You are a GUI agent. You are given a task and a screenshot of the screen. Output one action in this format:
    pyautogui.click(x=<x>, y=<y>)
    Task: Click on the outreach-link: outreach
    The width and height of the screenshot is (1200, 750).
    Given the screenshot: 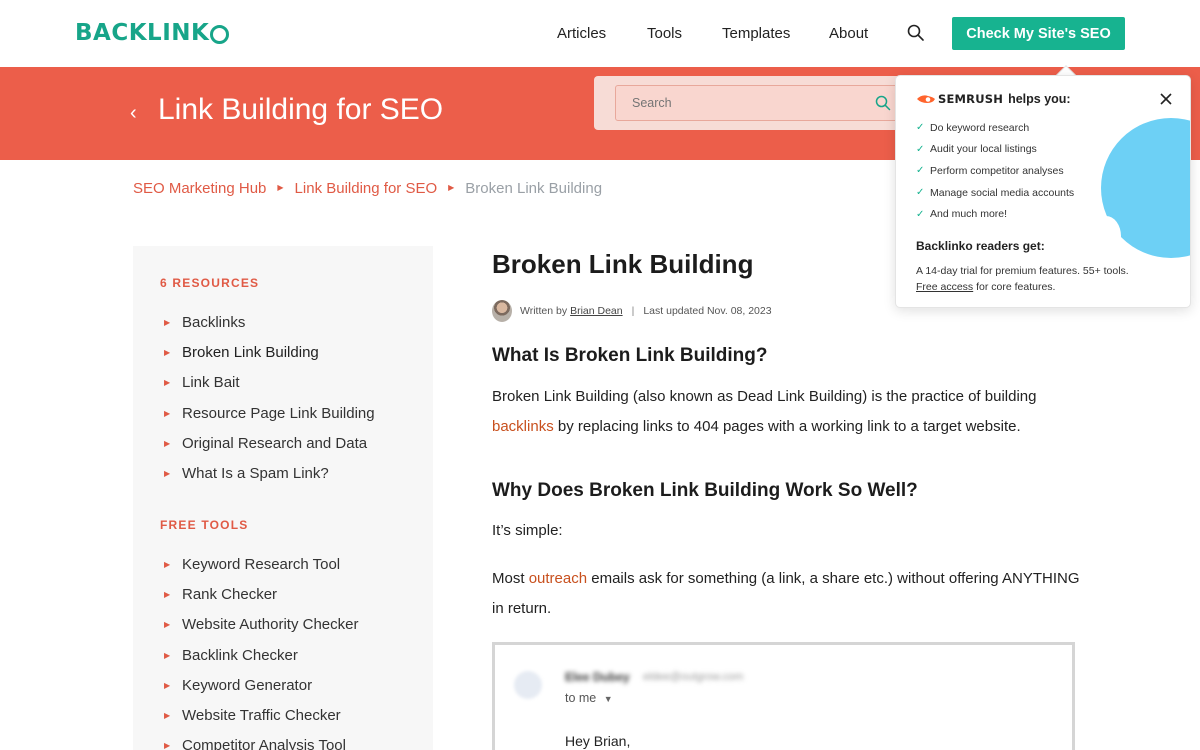 What is the action you would take?
    pyautogui.click(x=558, y=578)
    